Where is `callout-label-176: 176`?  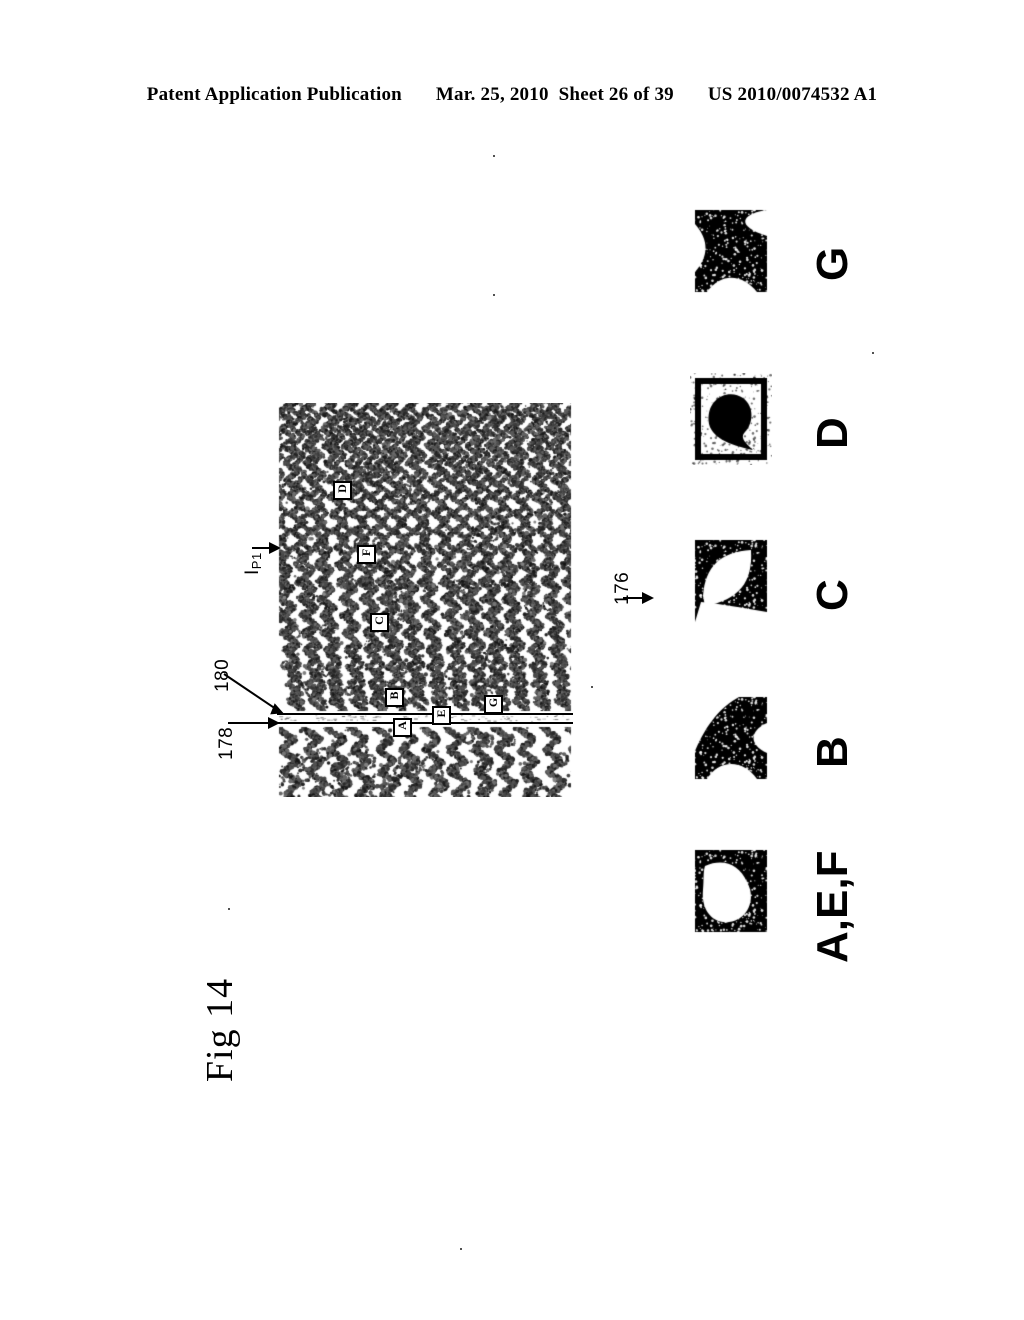 callout-label-176: 176 is located at coordinates (622, 588).